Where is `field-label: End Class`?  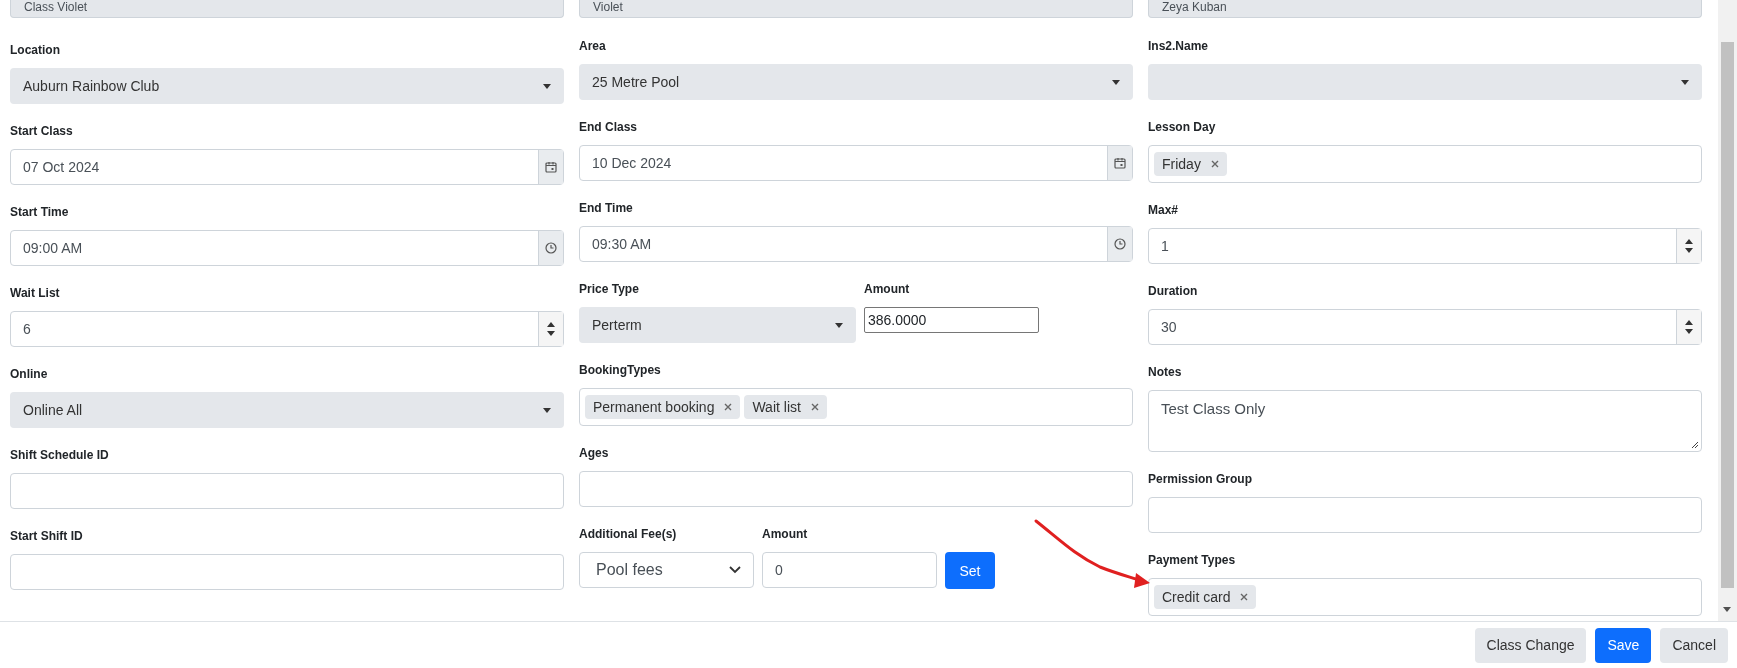 field-label: End Class is located at coordinates (609, 128).